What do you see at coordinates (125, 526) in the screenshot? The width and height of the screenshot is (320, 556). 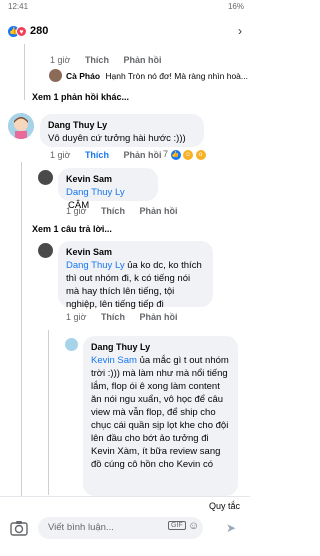 I see `comment-composer: Quy tắc Viết bình luận... GIF ☺ ➤` at bounding box center [125, 526].